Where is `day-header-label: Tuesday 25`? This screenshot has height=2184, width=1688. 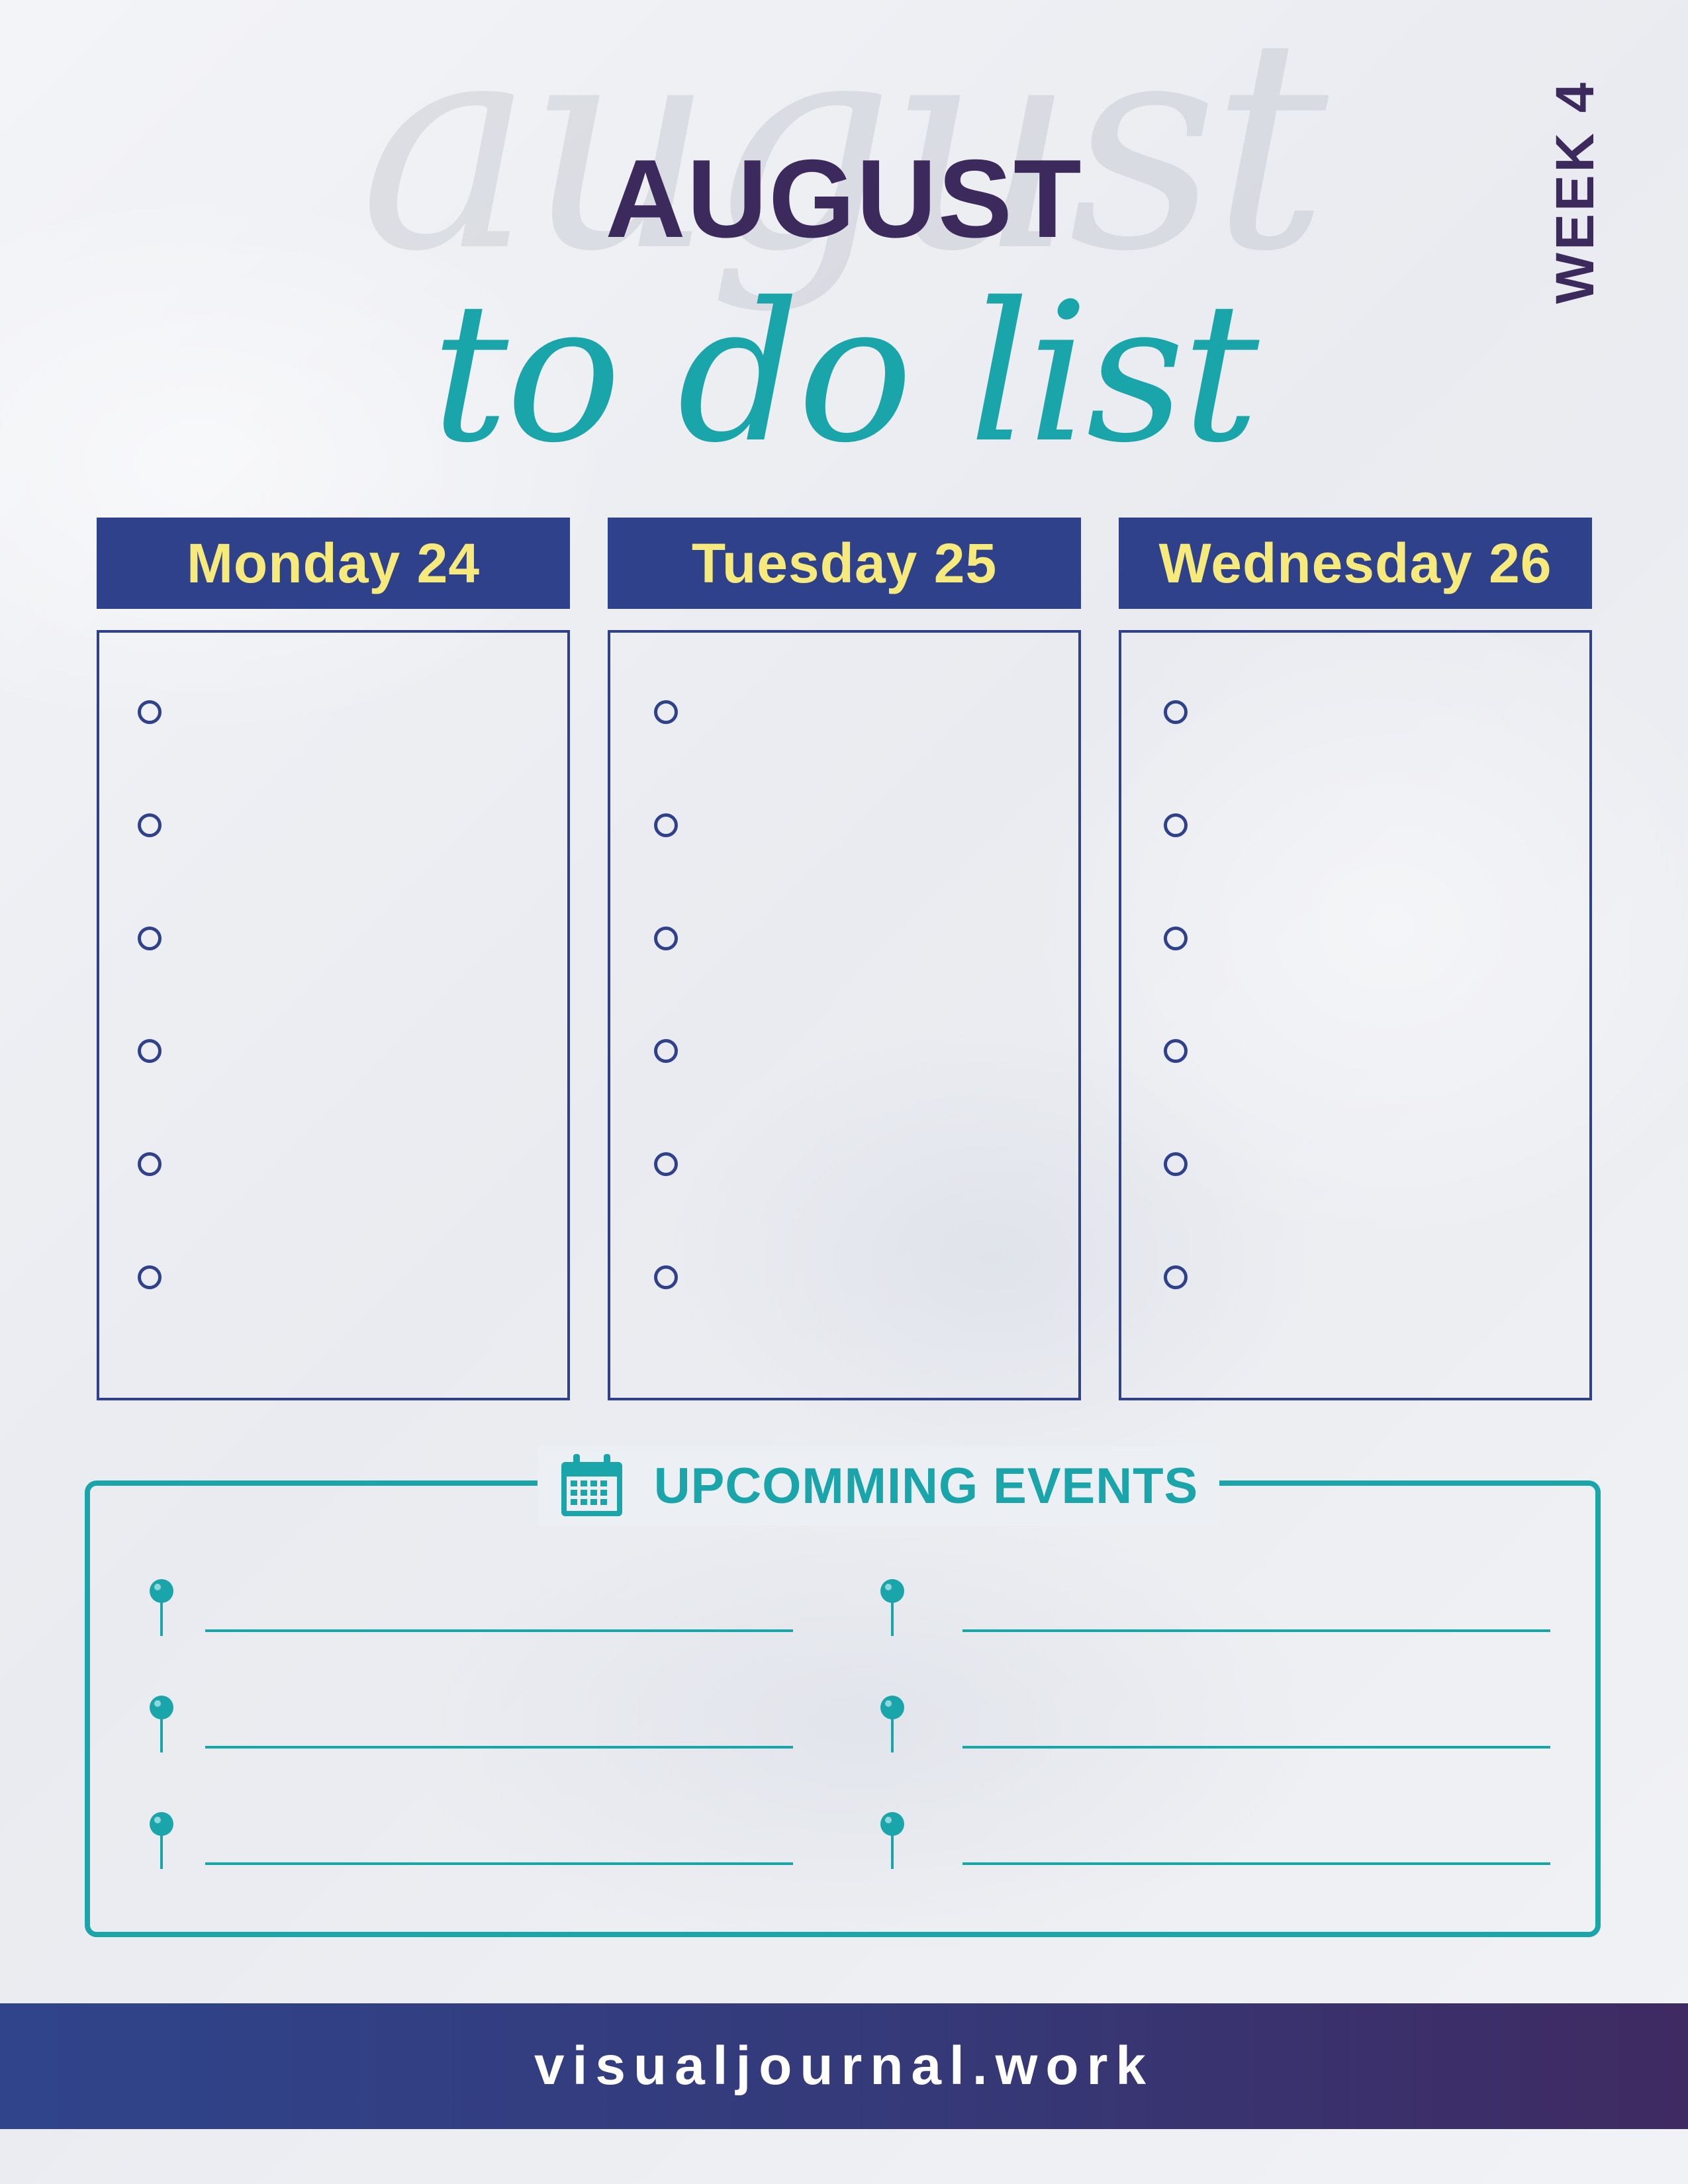
day-header-label: Tuesday 25 is located at coordinates (844, 562).